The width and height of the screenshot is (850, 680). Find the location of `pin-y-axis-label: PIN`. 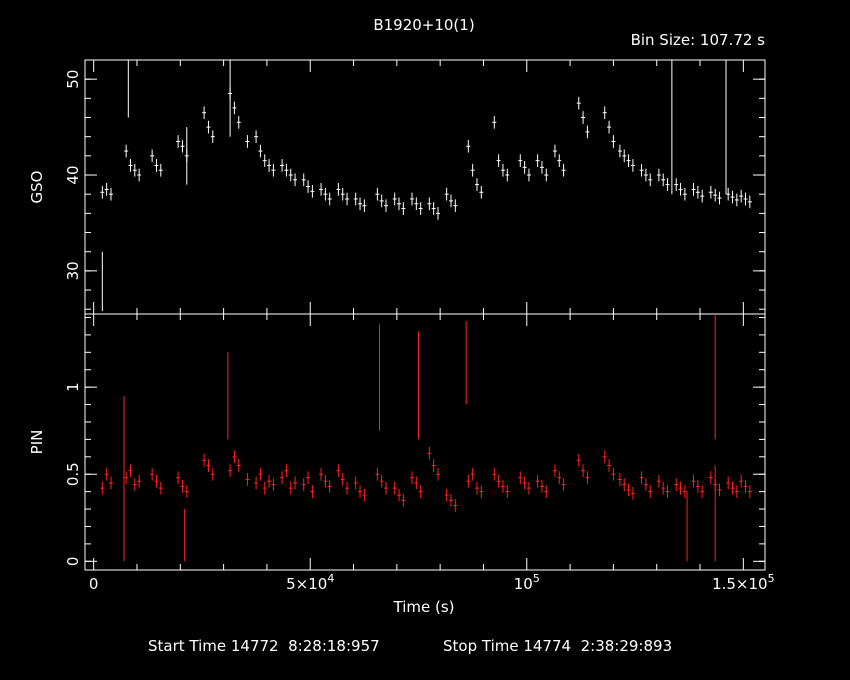

pin-y-axis-label: PIN is located at coordinates (37, 442).